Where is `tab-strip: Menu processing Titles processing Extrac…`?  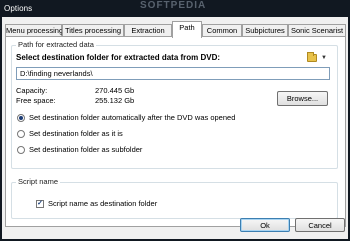
tab-strip: Menu processing Titles processing Extrac… is located at coordinates (175, 29).